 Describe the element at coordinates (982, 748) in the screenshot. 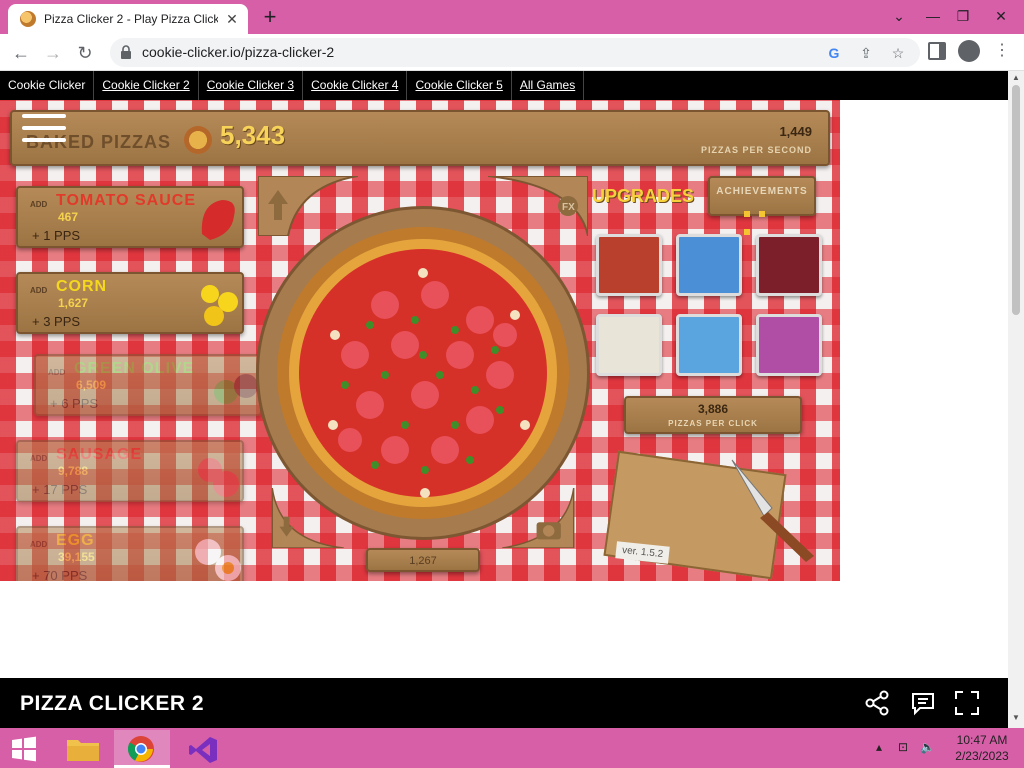

I see `taskbar-clock: 10:47 AM 2/23/2023` at that location.